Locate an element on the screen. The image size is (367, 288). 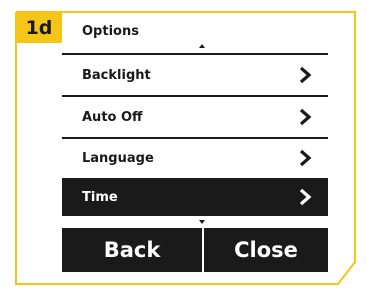
menu-item-language: Language is located at coordinates (195, 158).